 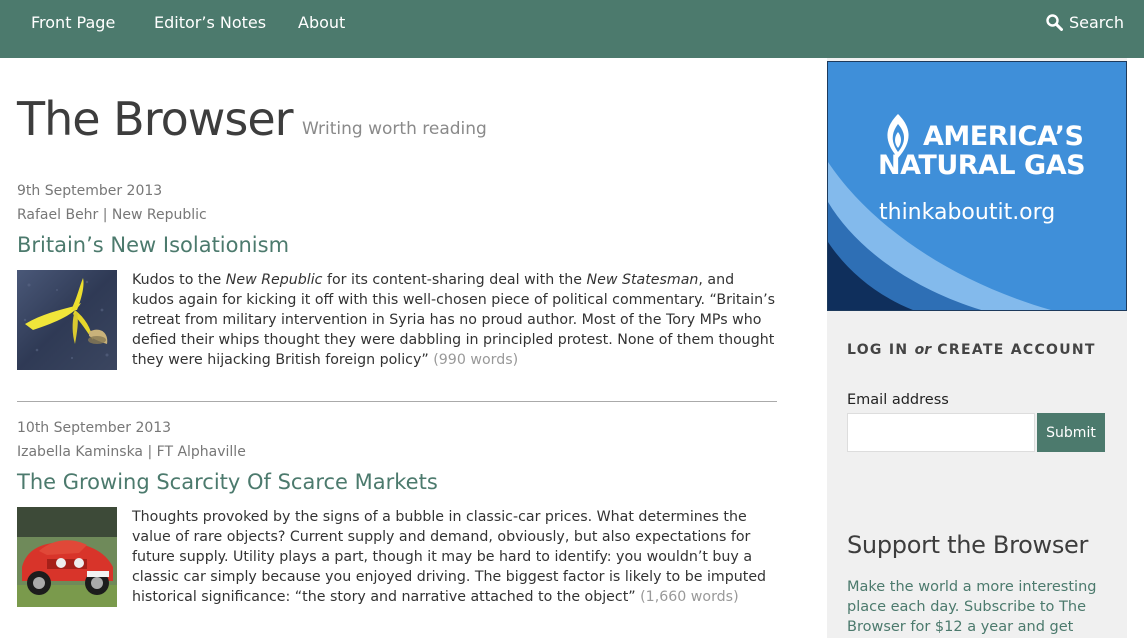 What do you see at coordinates (967, 212) in the screenshot?
I see `ad-url: thinkaboutit.org` at bounding box center [967, 212].